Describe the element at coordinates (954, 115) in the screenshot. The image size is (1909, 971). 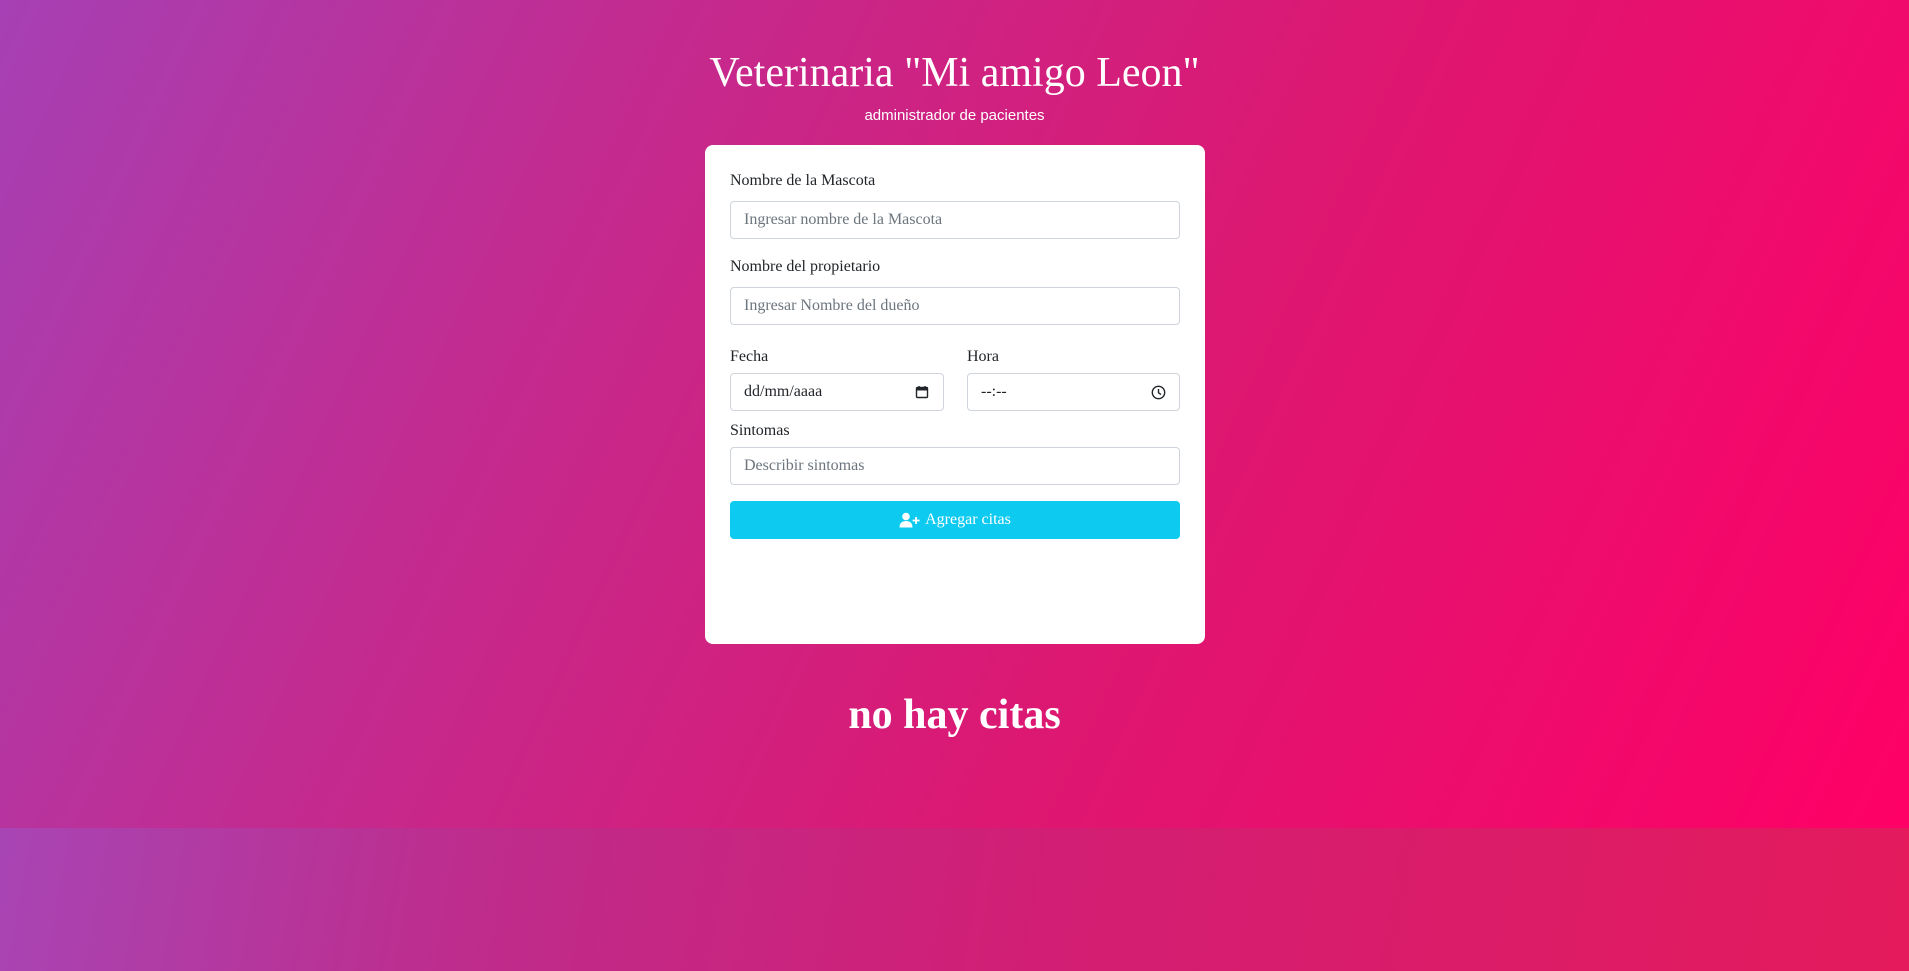
I see `page-subtitle: administrador de pacientes` at that location.